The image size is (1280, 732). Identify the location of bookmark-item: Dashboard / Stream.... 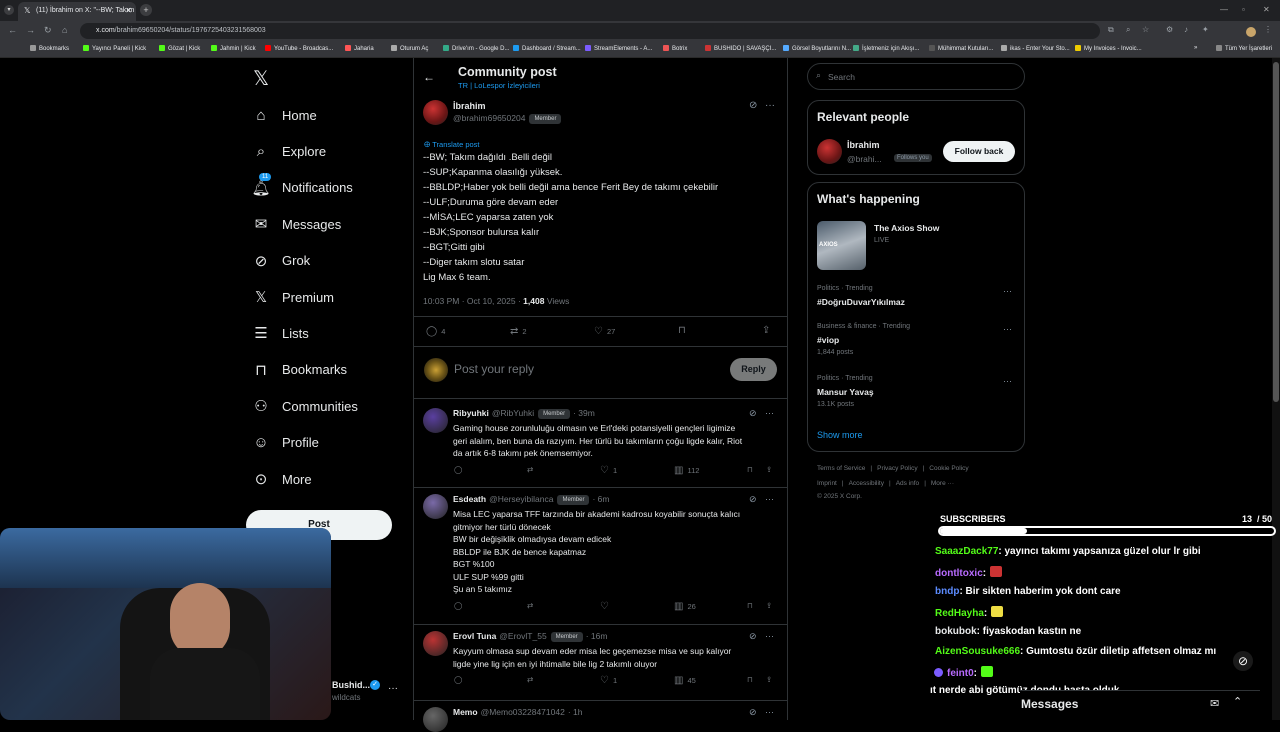
(547, 48).